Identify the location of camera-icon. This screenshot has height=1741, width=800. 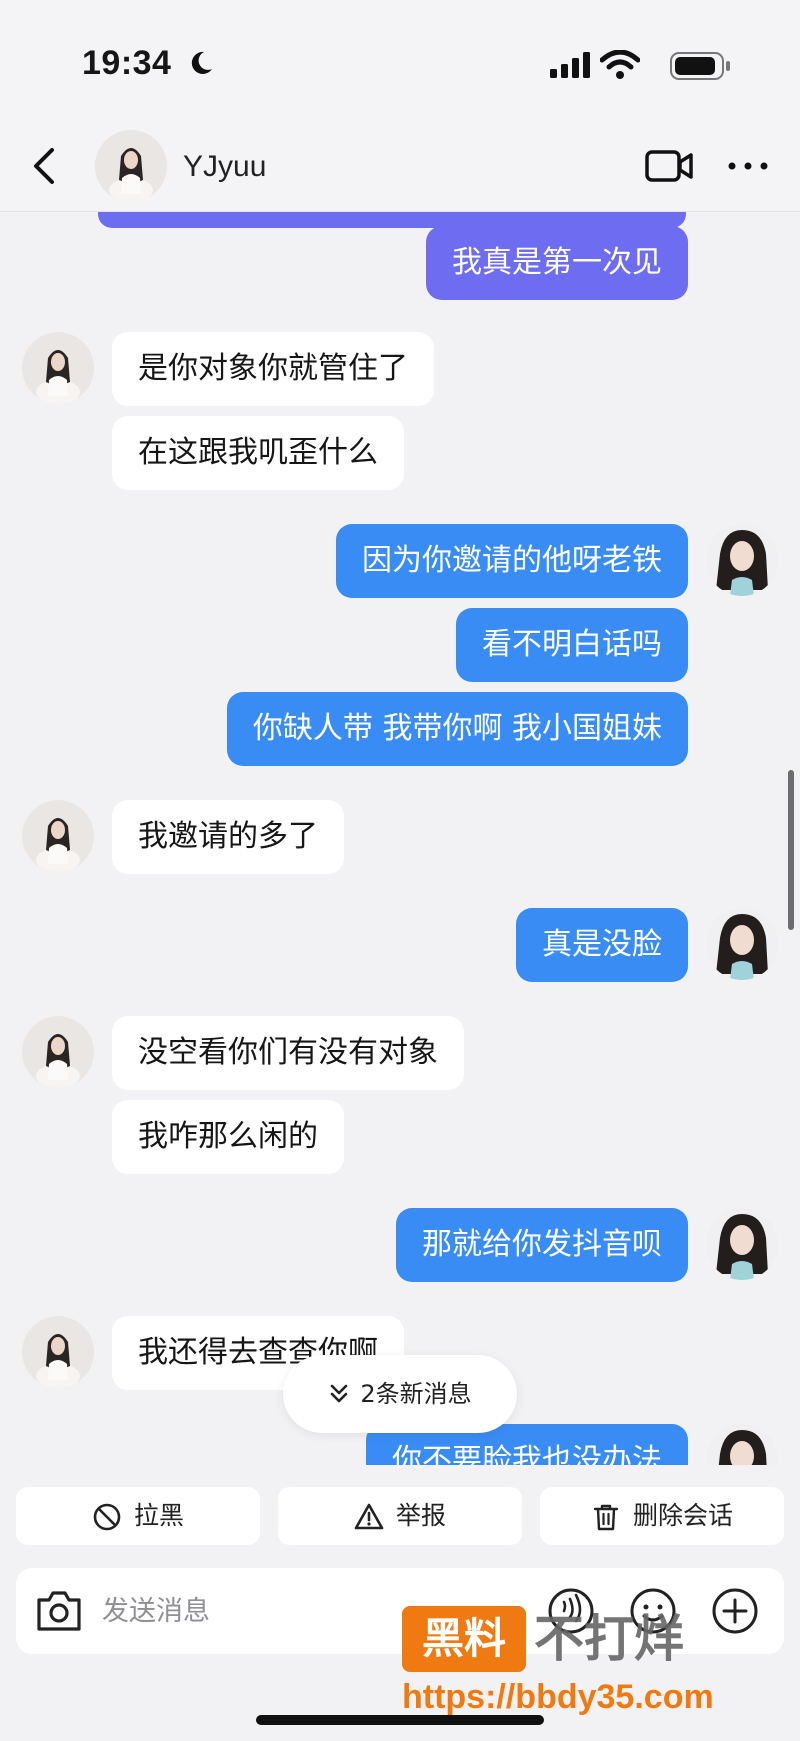
(59, 1611).